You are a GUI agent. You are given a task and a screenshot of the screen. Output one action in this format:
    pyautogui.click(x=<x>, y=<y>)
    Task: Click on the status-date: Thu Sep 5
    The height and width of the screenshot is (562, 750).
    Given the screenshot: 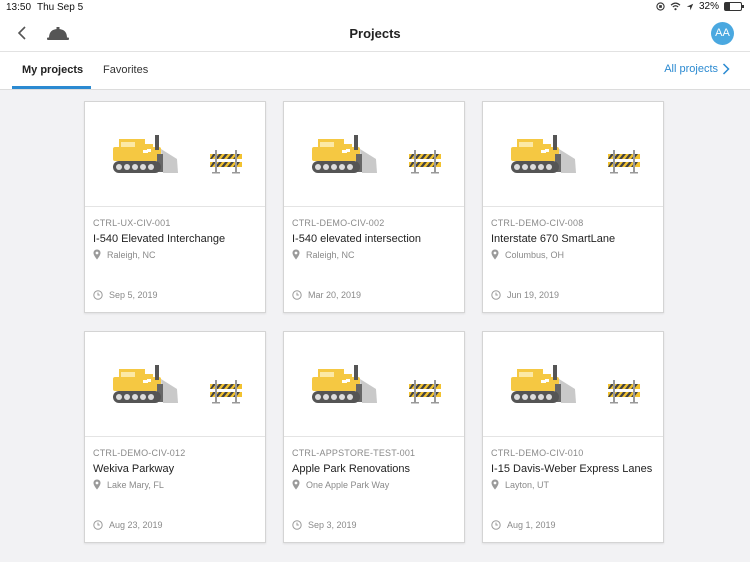 What is the action you would take?
    pyautogui.click(x=60, y=7)
    